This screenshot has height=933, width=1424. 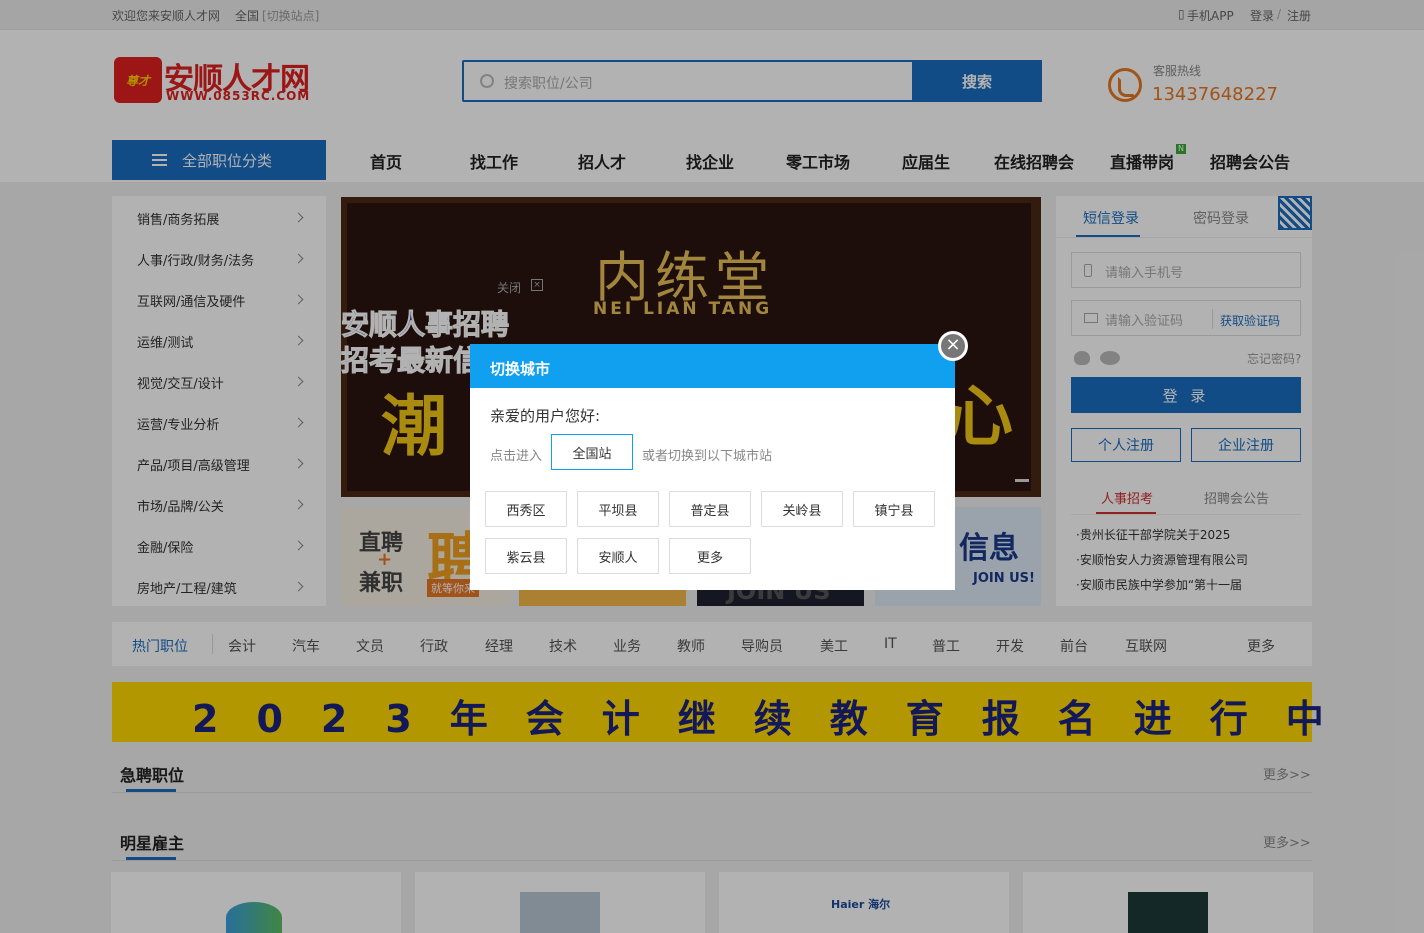 I want to click on city-button: 平坝县, so click(x=618, y=509).